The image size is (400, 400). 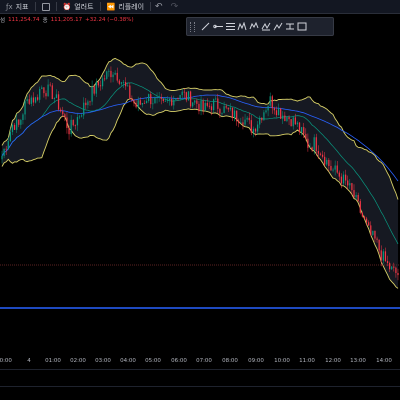 I want to click on legend-label-a: 섬, so click(x=3, y=21).